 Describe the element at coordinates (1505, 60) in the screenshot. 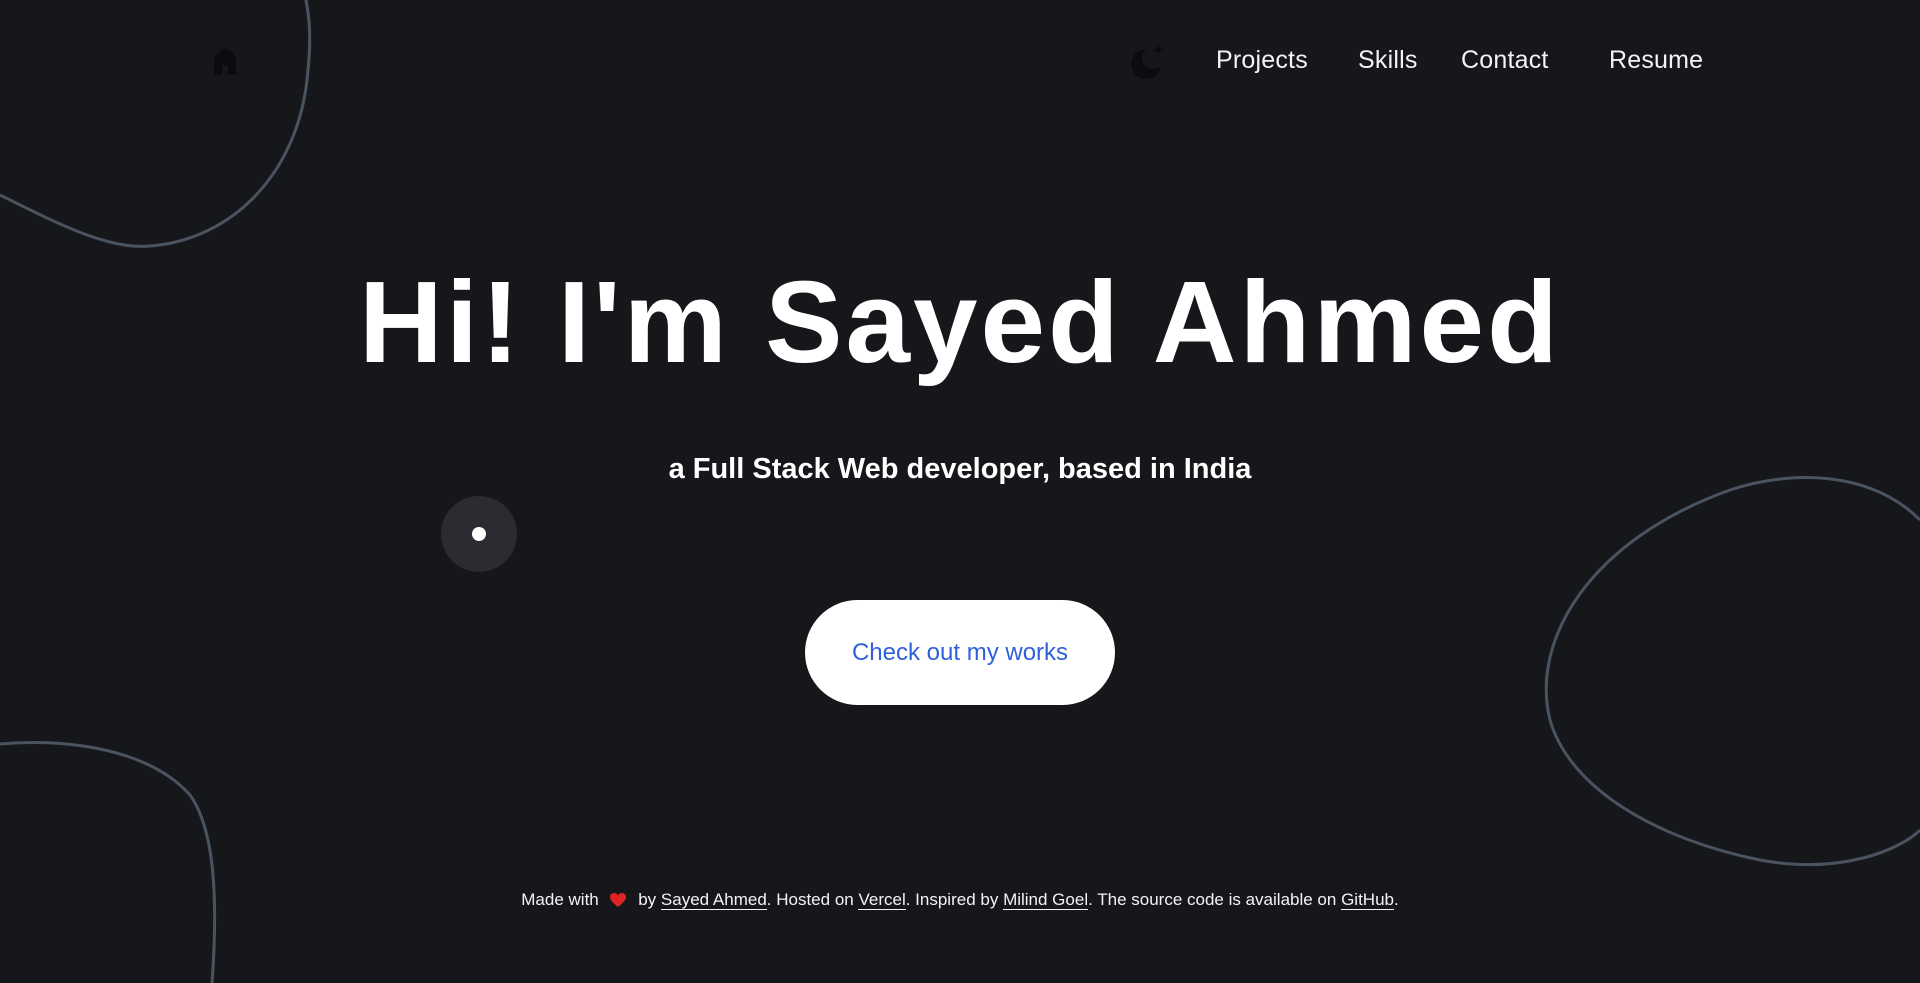

I see `nav-link-contact: Contact` at that location.